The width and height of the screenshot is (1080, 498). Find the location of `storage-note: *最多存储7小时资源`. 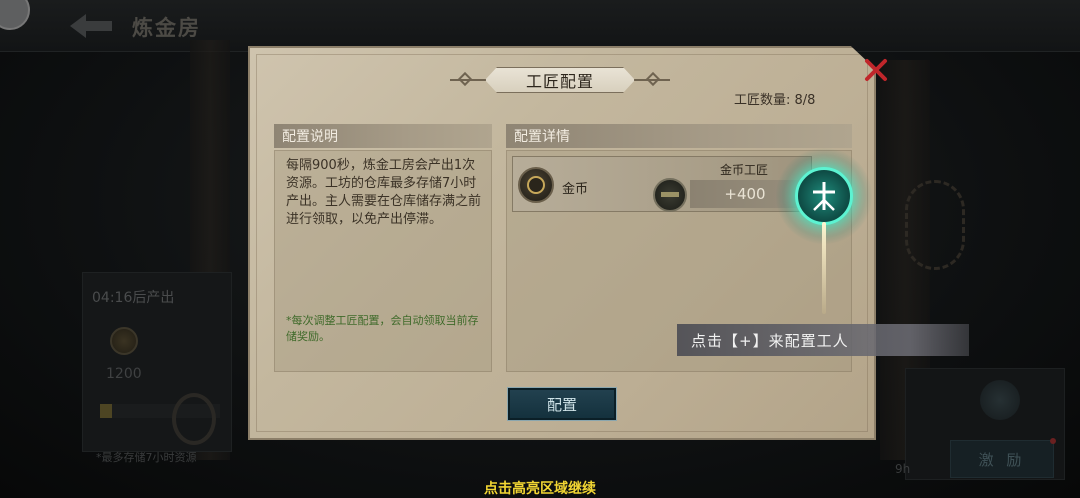

storage-note: *最多存储7小时资源 is located at coordinates (146, 457).